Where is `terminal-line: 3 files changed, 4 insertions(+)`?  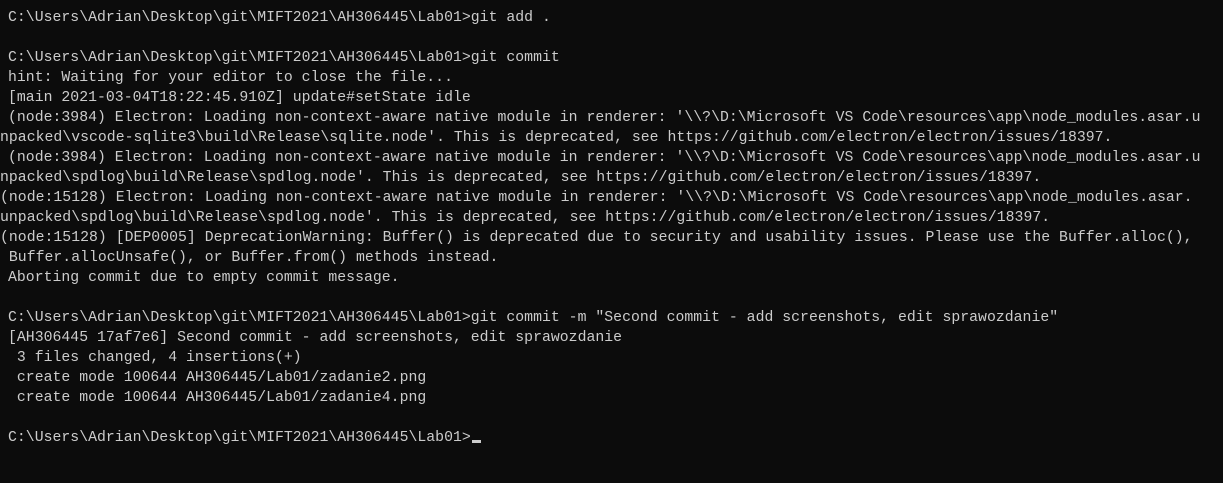
terminal-line: 3 files changed, 4 insertions(+) is located at coordinates (155, 358).